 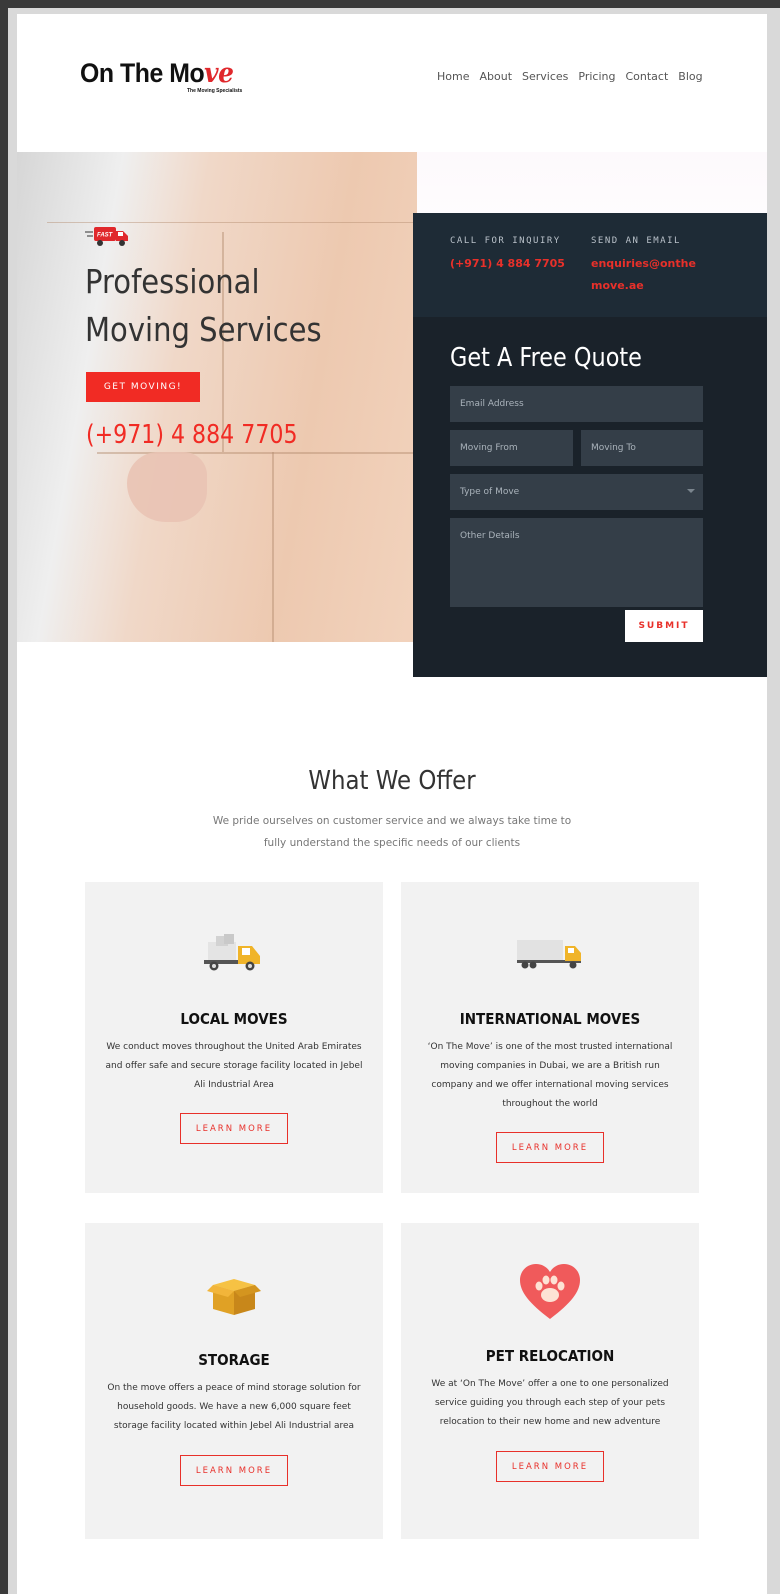 What do you see at coordinates (505, 241) in the screenshot?
I see `call-label: CALL FOR INQUIRY` at bounding box center [505, 241].